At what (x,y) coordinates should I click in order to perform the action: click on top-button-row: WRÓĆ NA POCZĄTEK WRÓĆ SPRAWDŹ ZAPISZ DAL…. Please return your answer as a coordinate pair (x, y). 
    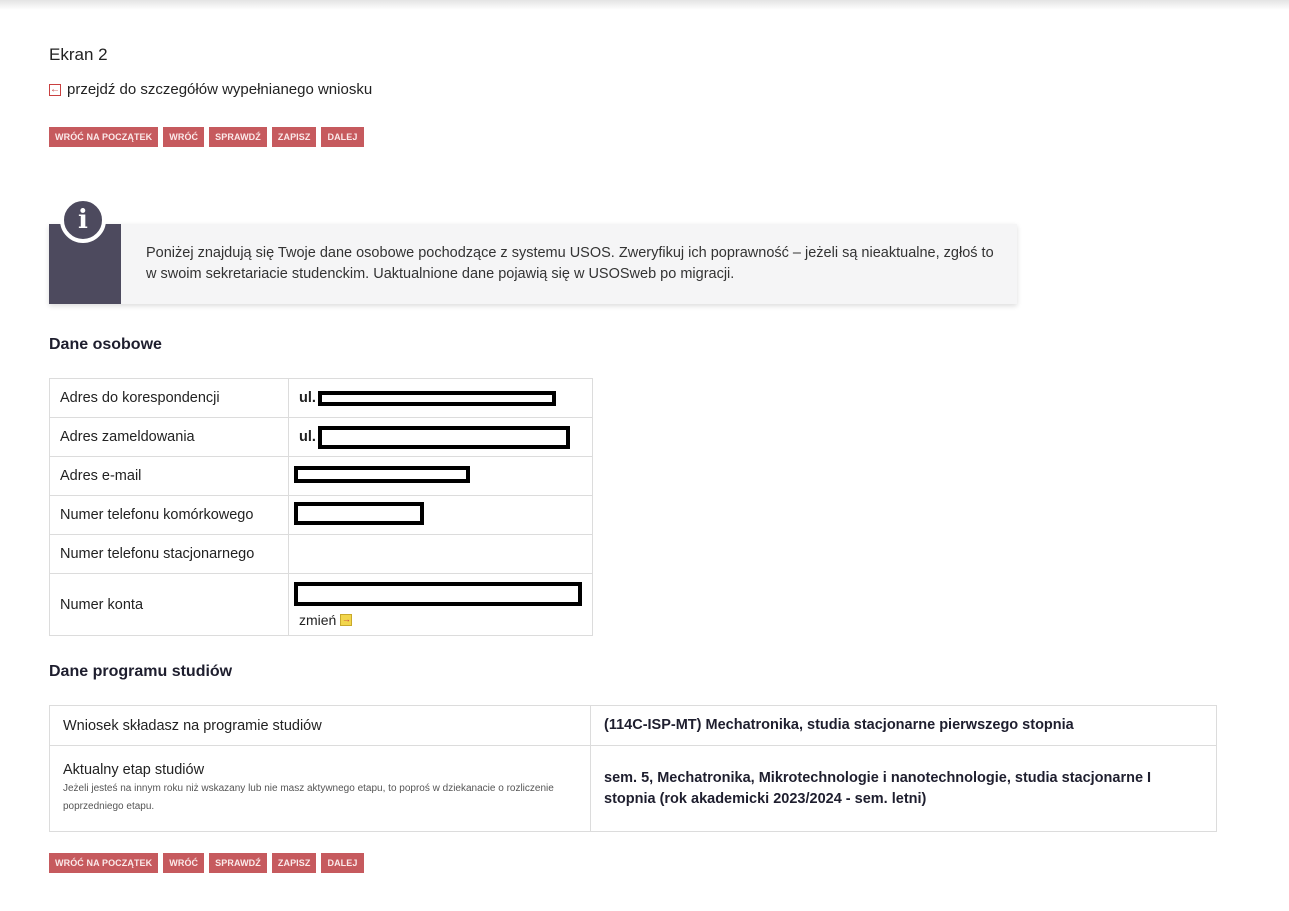
    Looking at the image, I should click on (206, 137).